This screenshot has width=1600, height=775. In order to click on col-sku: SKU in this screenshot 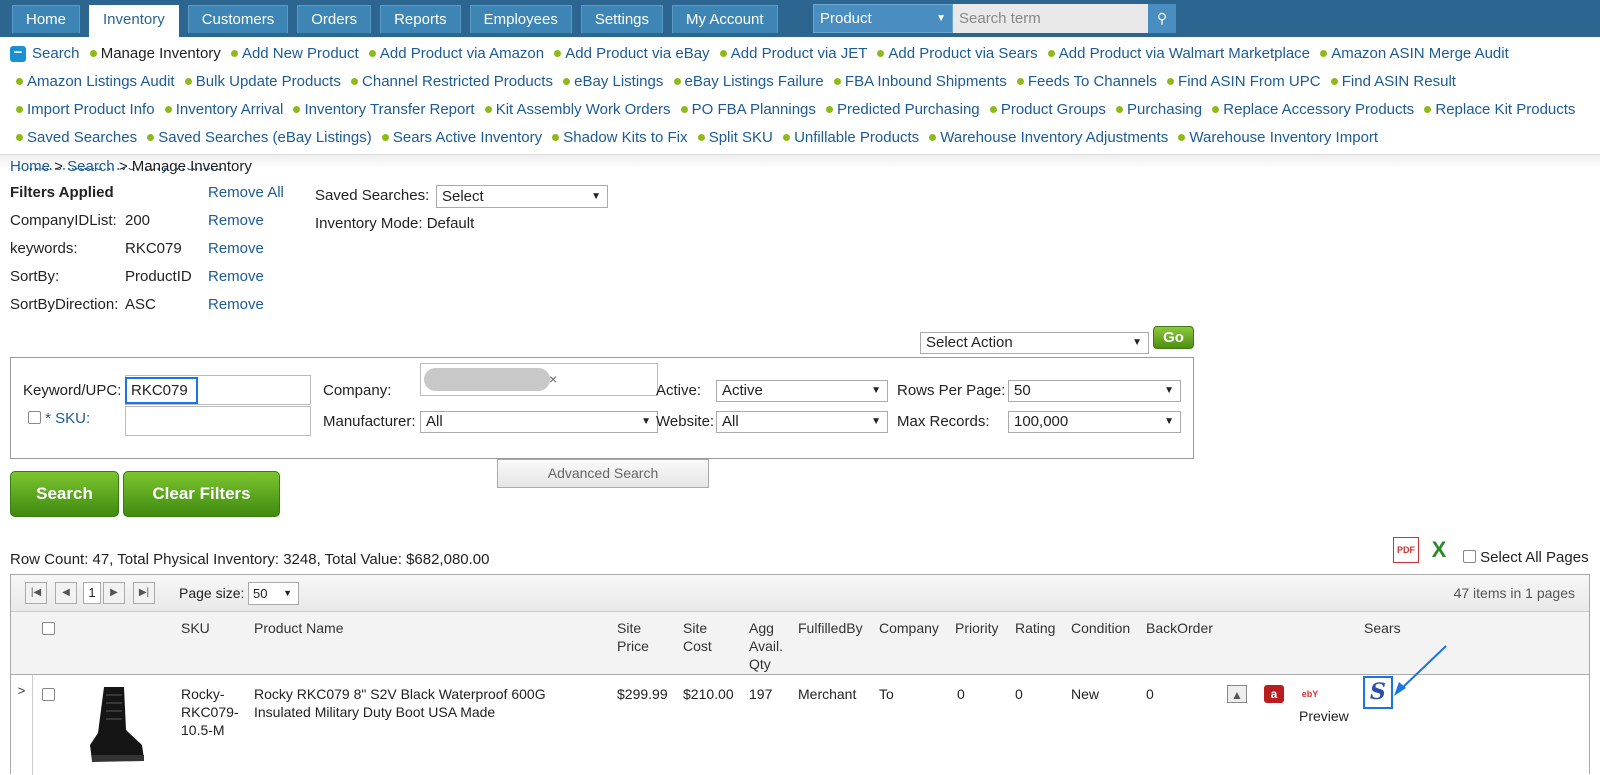, I will do `click(195, 628)`.